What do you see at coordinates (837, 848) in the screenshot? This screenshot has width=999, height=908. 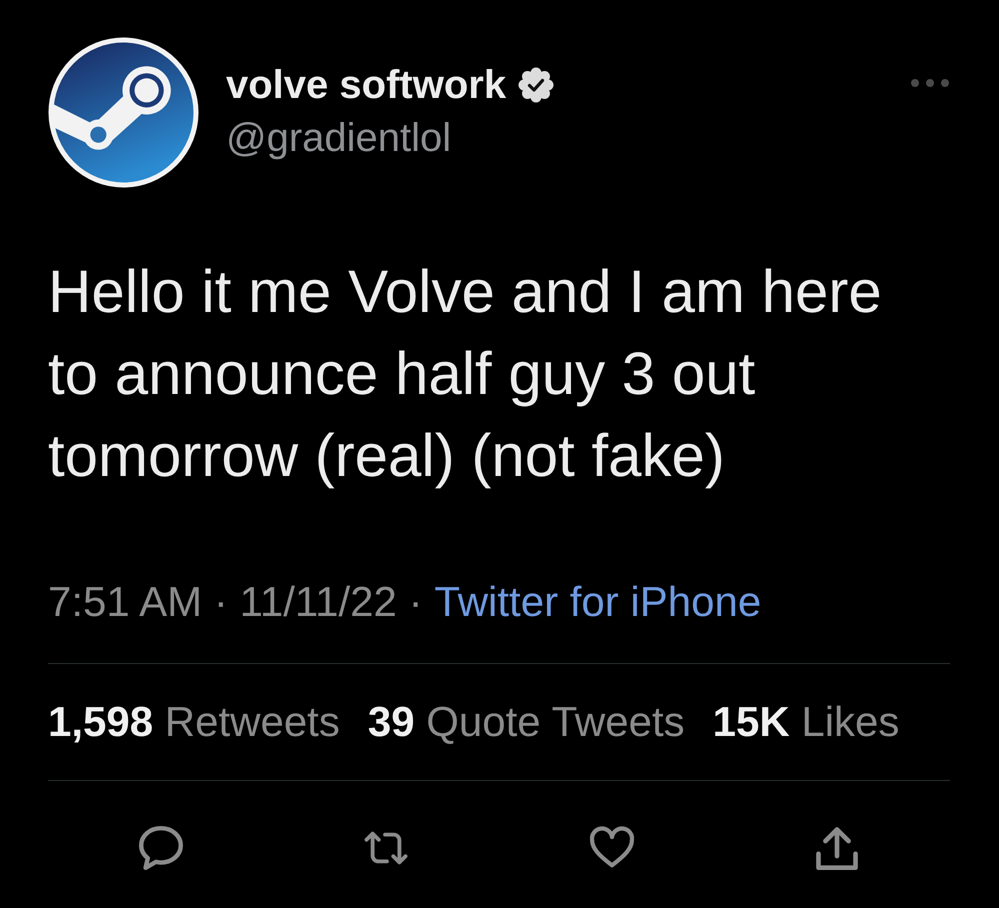 I see `share-icon` at bounding box center [837, 848].